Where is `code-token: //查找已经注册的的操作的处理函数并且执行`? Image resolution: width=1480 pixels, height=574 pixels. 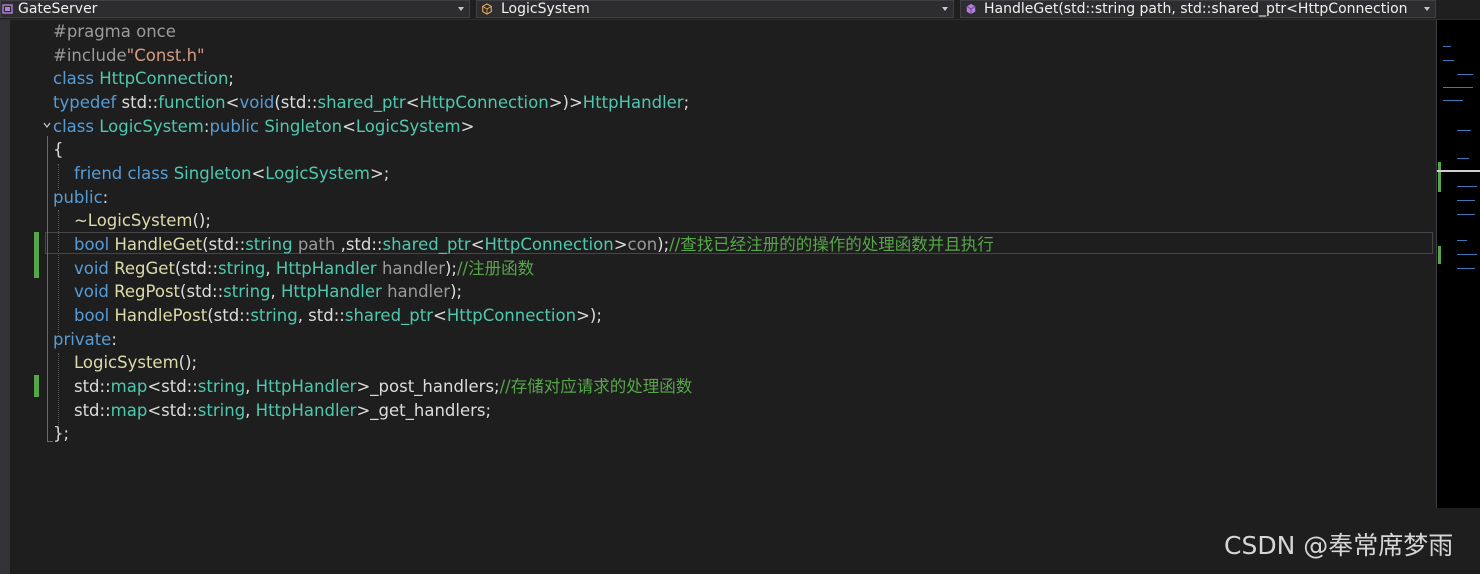 code-token: //查找已经注册的的操作的处理函数并且执行 is located at coordinates (831, 244).